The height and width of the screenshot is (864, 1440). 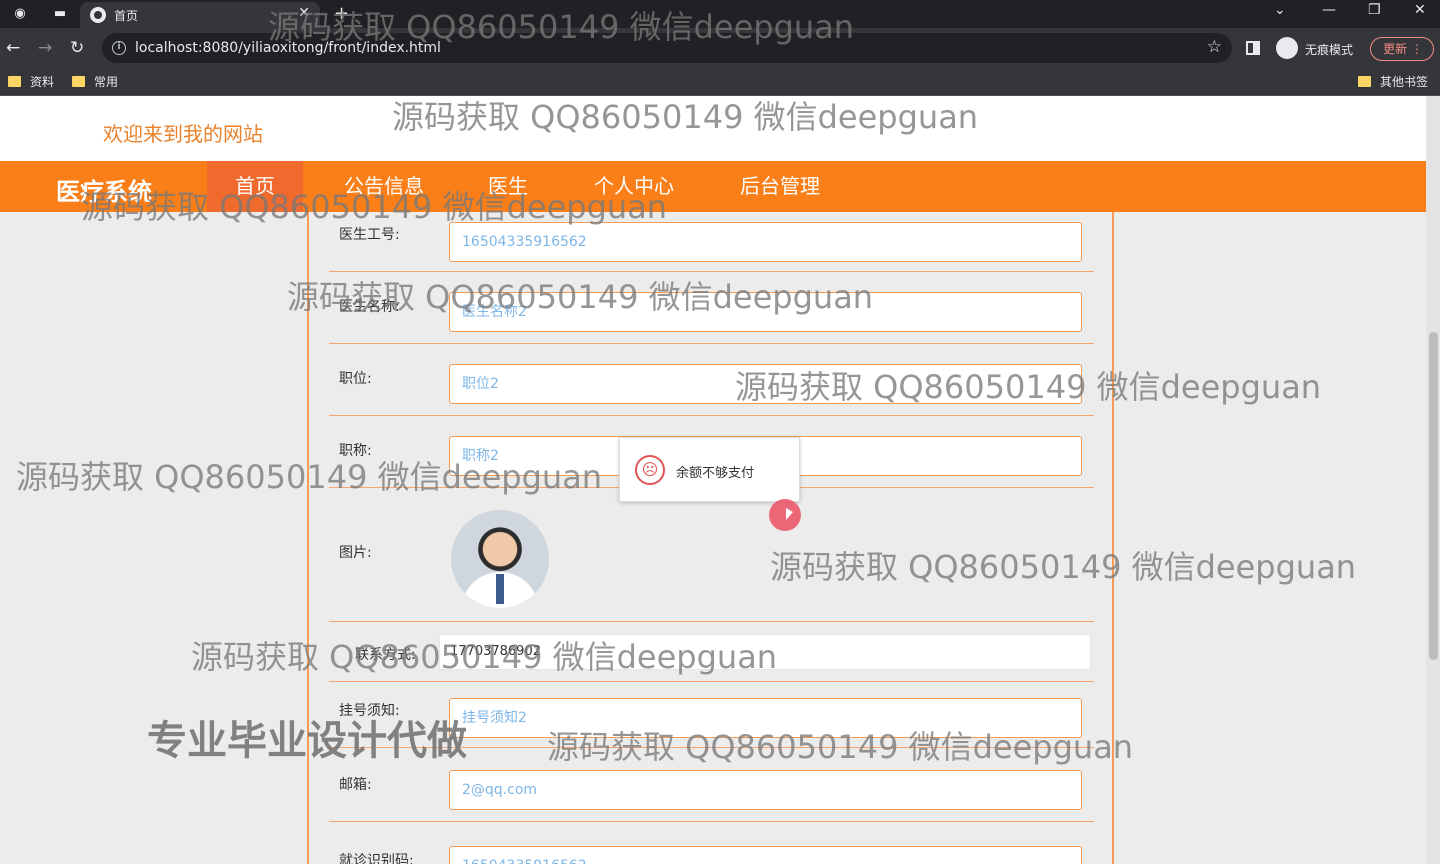 What do you see at coordinates (369, 307) in the screenshot?
I see `doctor-name-label: 医生名称:` at bounding box center [369, 307].